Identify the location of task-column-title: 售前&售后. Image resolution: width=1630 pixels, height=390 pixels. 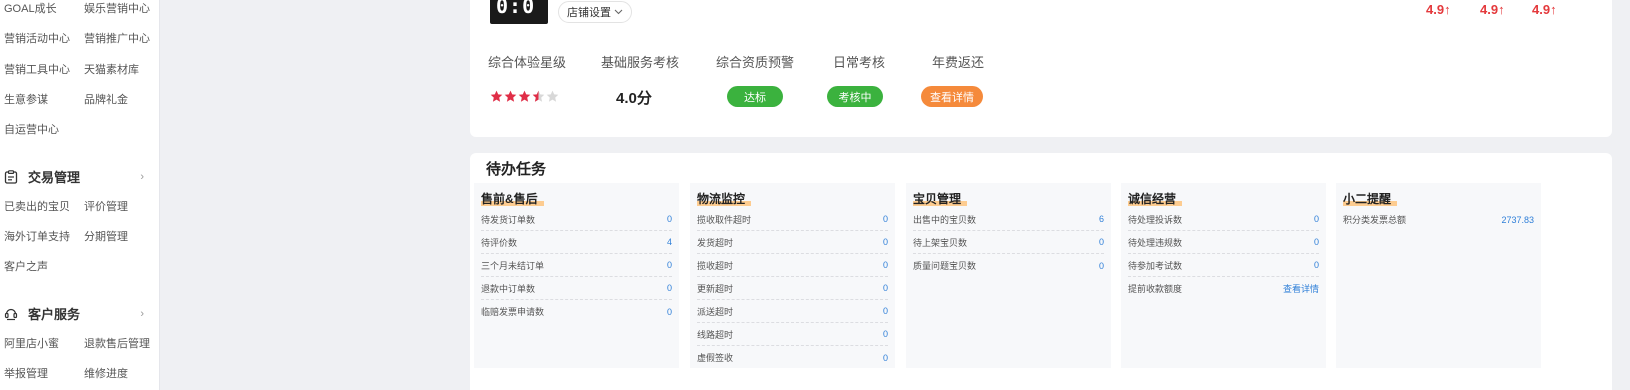
(512, 198).